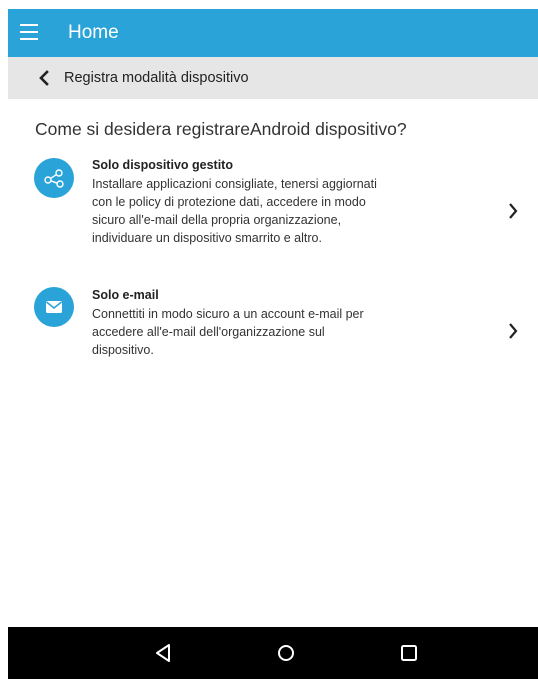 The width and height of the screenshot is (538, 679). What do you see at coordinates (54, 178) in the screenshot?
I see `share-icon` at bounding box center [54, 178].